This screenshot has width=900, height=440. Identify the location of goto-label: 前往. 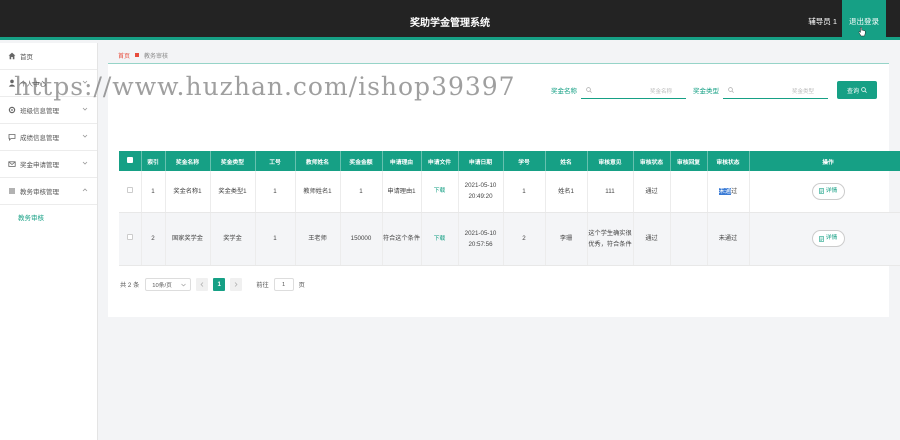
(262, 285).